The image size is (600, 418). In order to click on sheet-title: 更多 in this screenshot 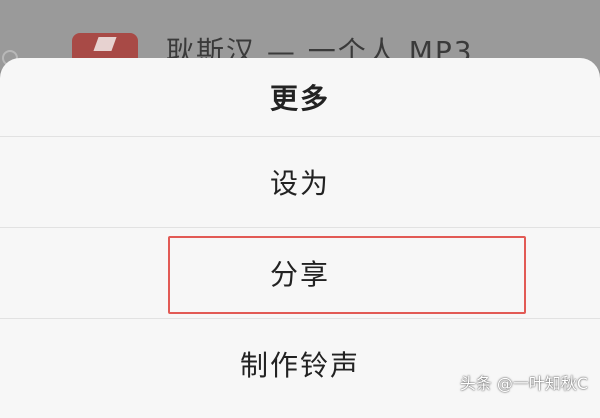, I will do `click(299, 98)`.